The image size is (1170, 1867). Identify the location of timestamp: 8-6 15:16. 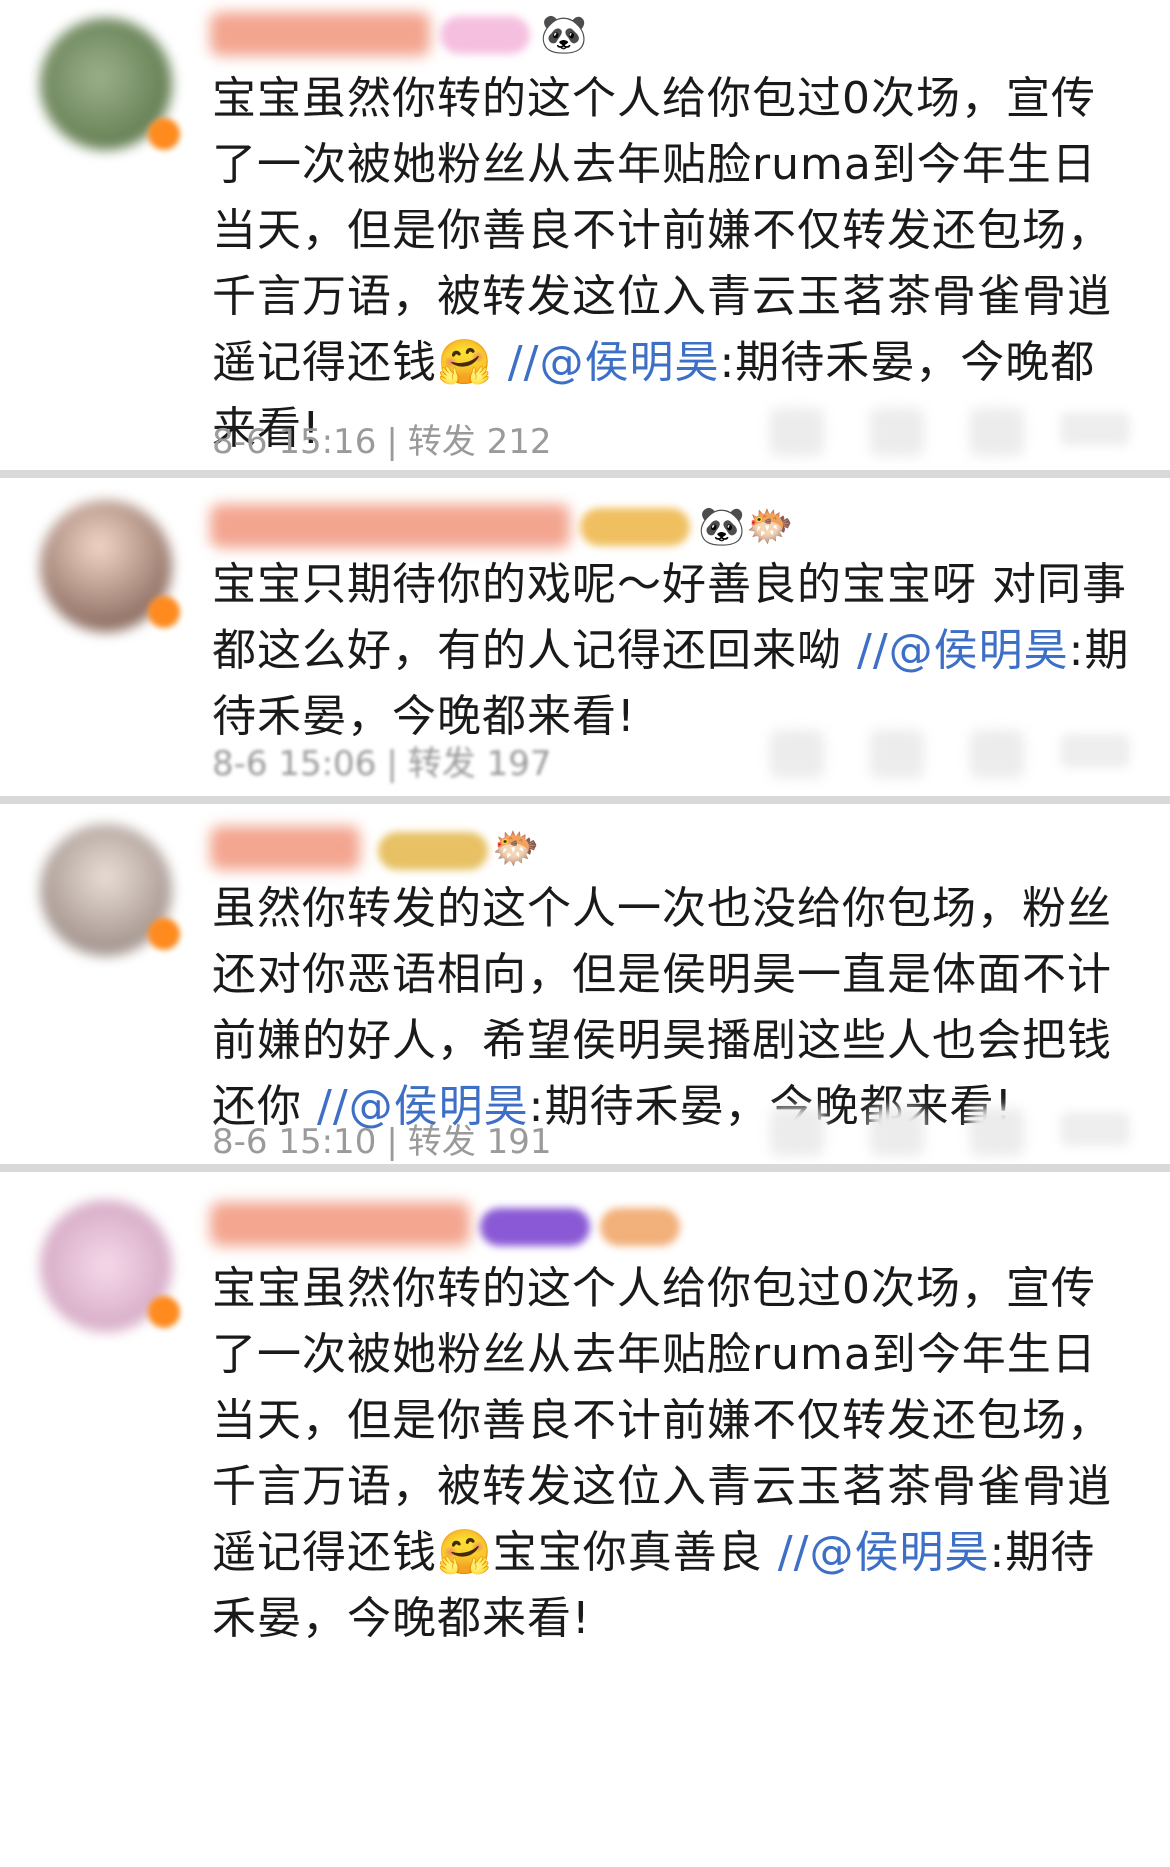
(294, 442).